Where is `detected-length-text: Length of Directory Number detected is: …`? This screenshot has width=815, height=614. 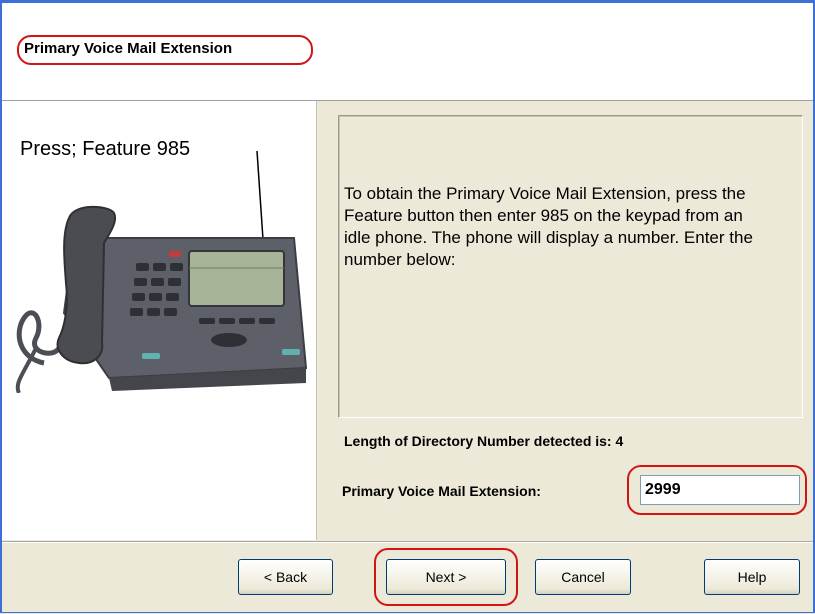
detected-length-text: Length of Directory Number detected is: … is located at coordinates (484, 441).